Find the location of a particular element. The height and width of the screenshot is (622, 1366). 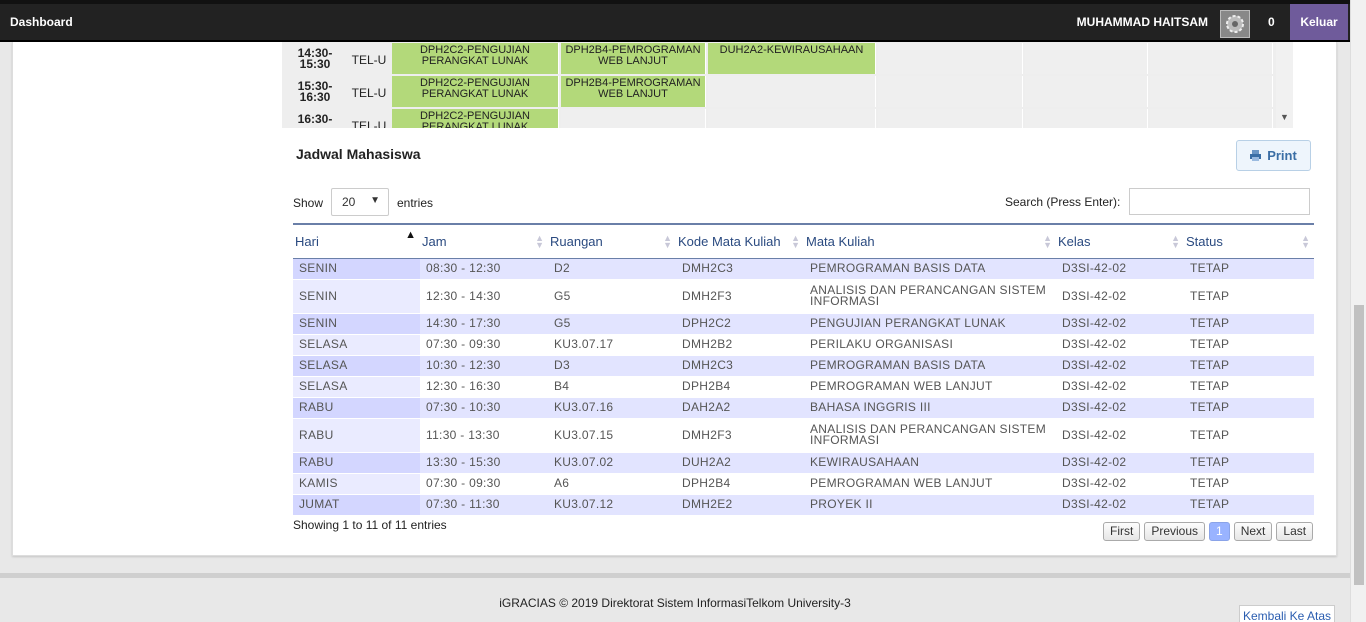

col-jam: Jam ▲ ▼ is located at coordinates (484, 241).